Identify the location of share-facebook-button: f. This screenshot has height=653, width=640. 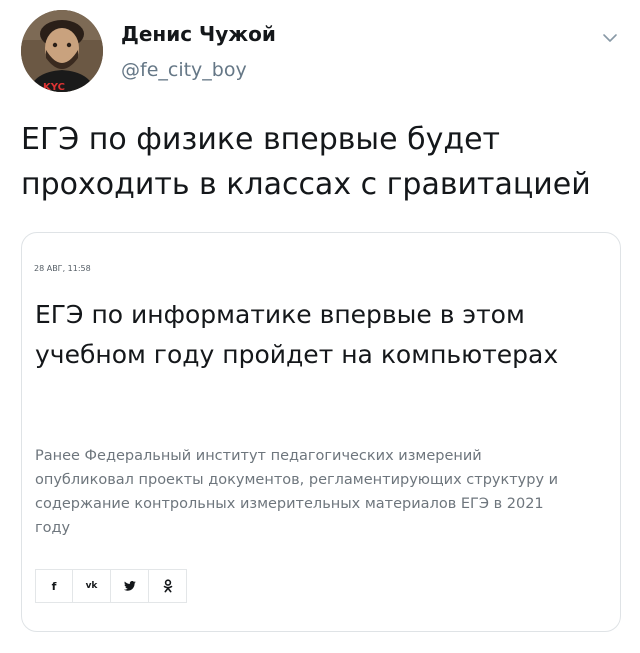
(54, 586).